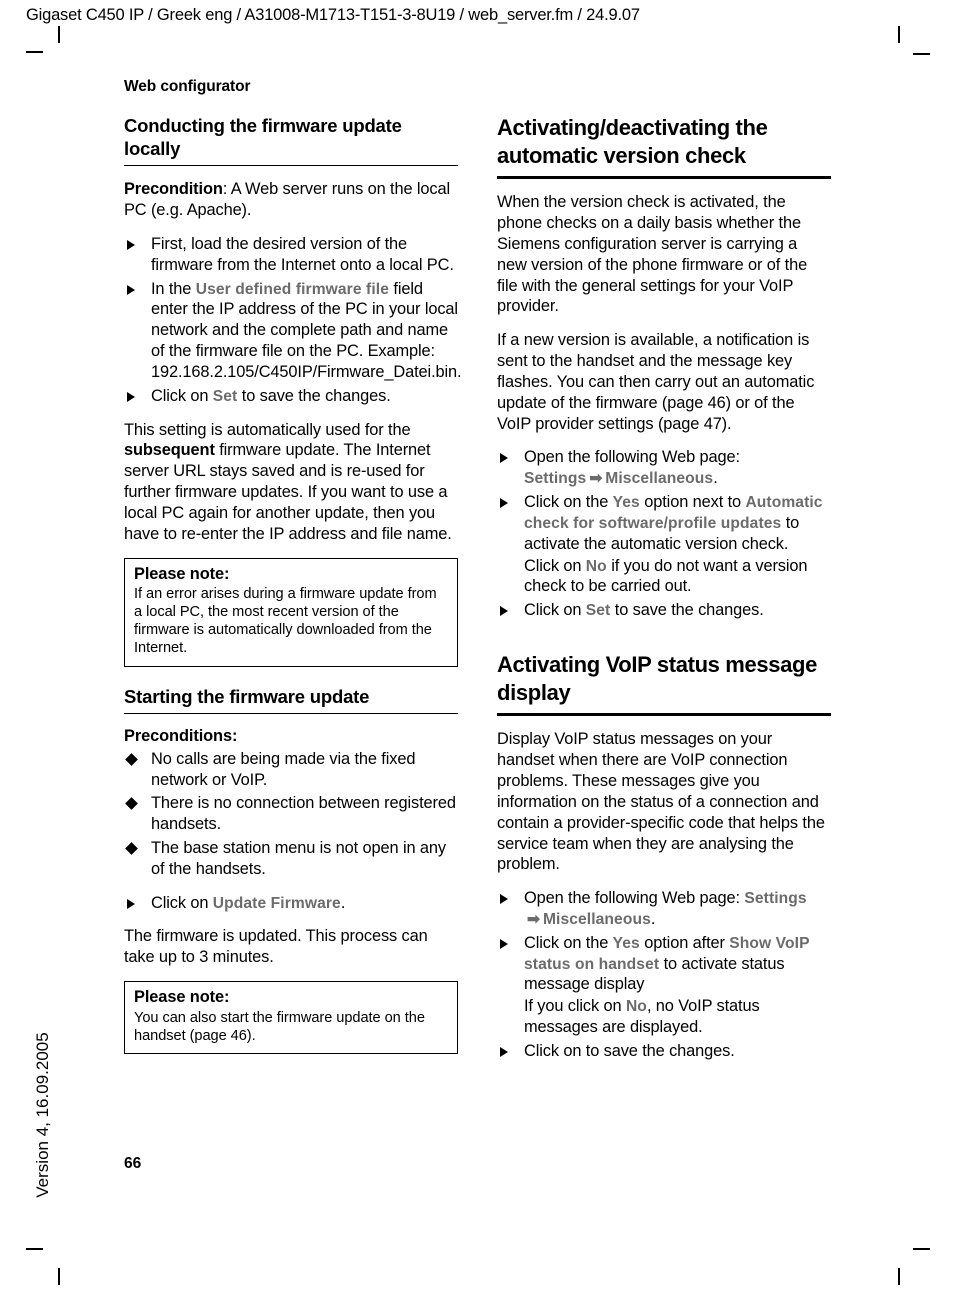 This screenshot has height=1307, width=954. I want to click on para-bold-subsequent: subsequent, so click(169, 450).